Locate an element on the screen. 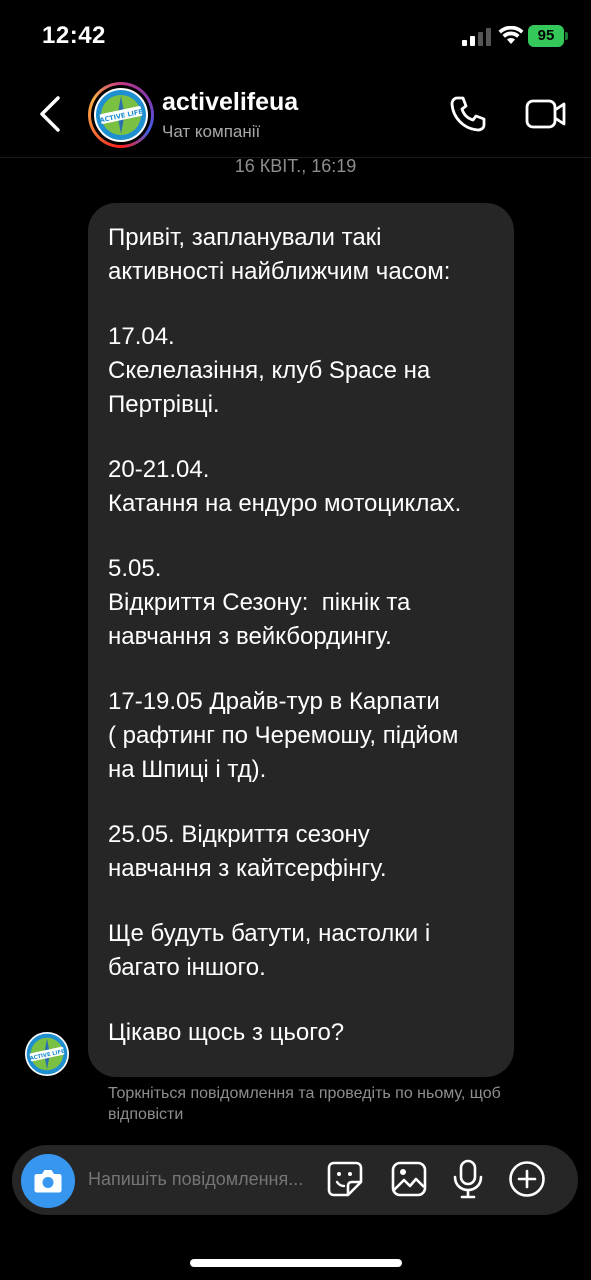 This screenshot has height=1280, width=591. activelife-logo-small: ACTIVE LIFE is located at coordinates (47, 1054).